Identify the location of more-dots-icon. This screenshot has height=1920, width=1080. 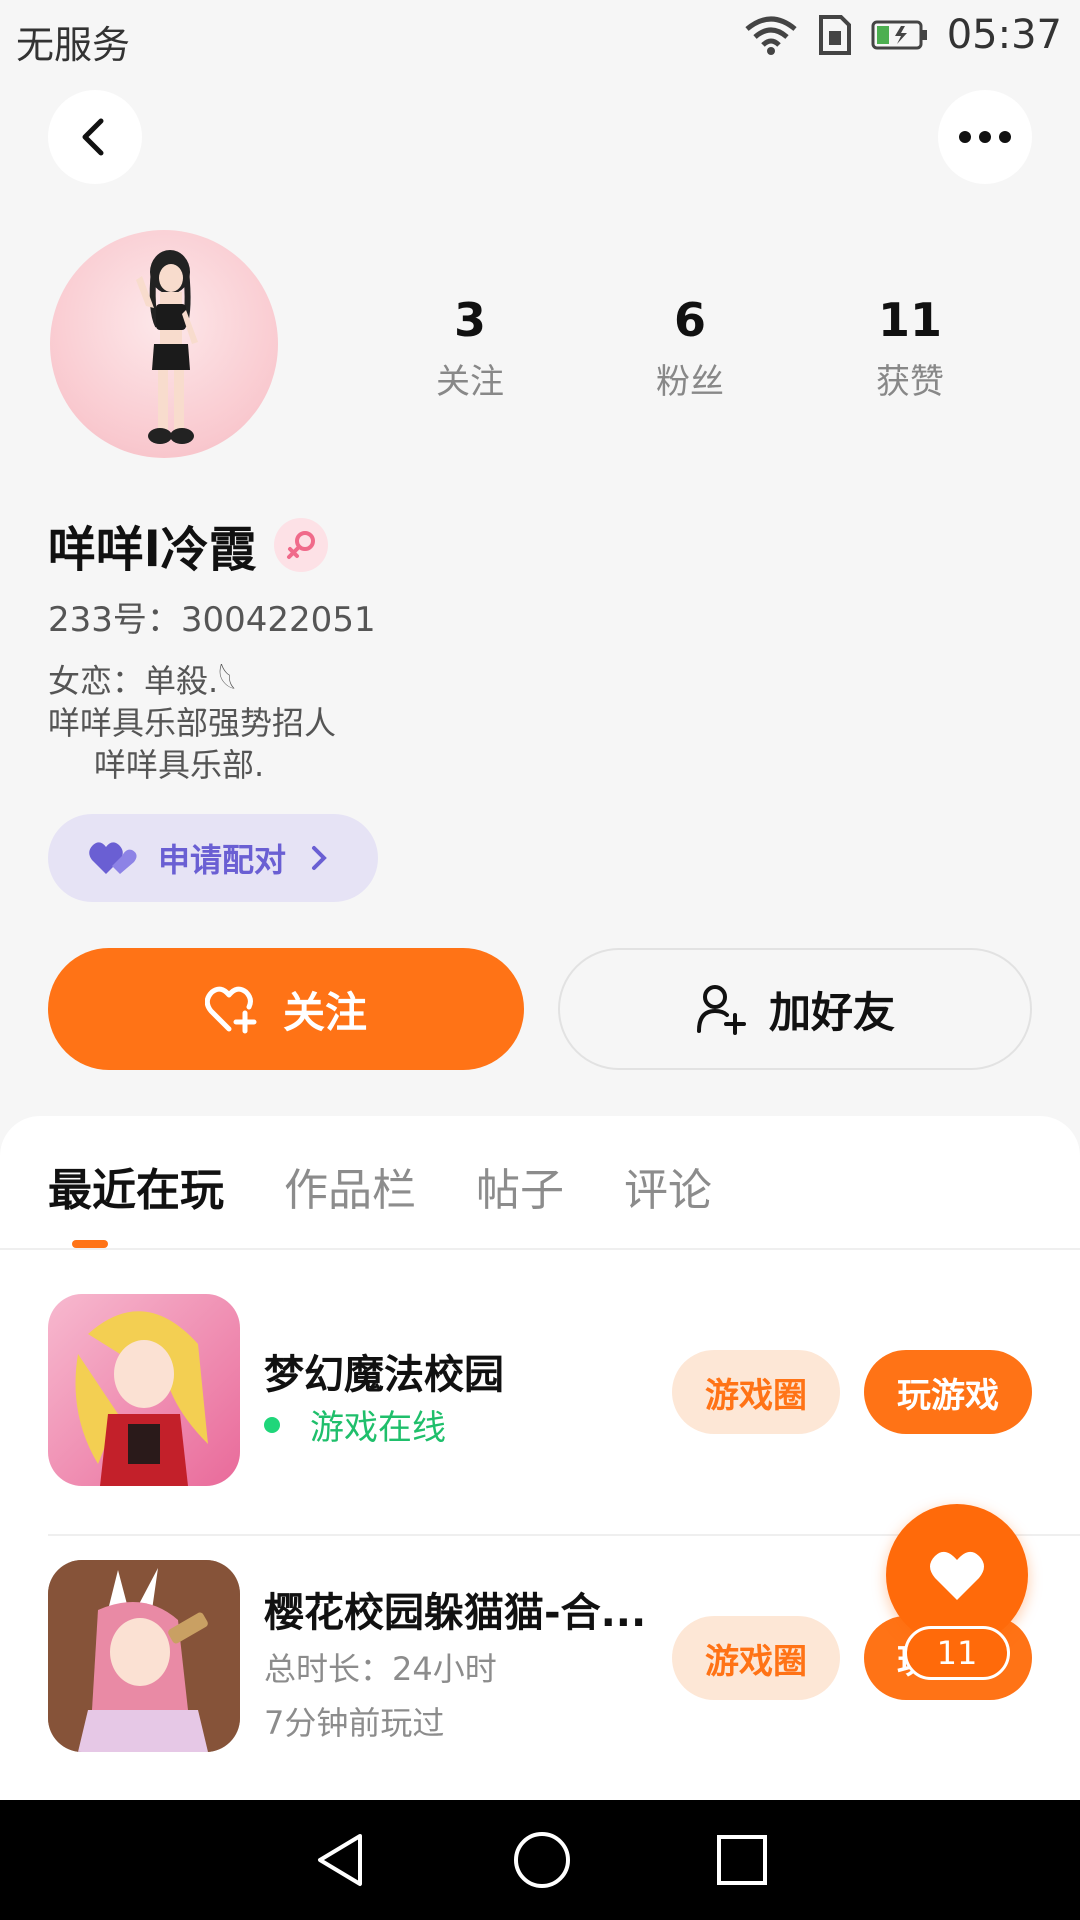
(985, 137).